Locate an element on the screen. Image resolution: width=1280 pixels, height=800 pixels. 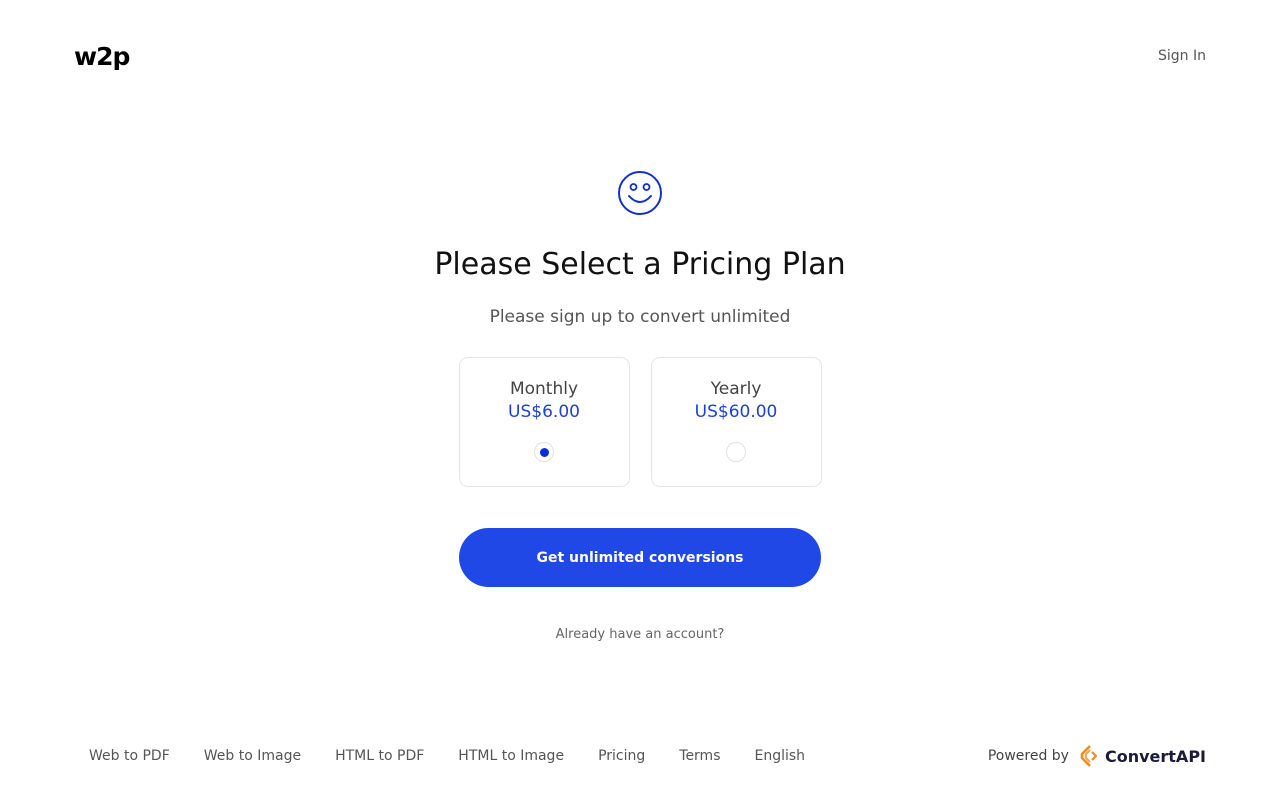
convertapi-brand-link: ConvertAPI is located at coordinates (1142, 756).